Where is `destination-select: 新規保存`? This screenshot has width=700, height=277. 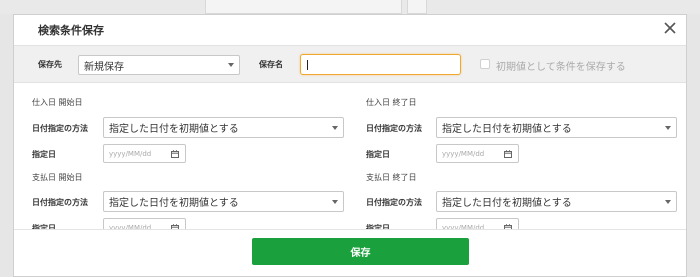 destination-select: 新規保存 is located at coordinates (159, 65).